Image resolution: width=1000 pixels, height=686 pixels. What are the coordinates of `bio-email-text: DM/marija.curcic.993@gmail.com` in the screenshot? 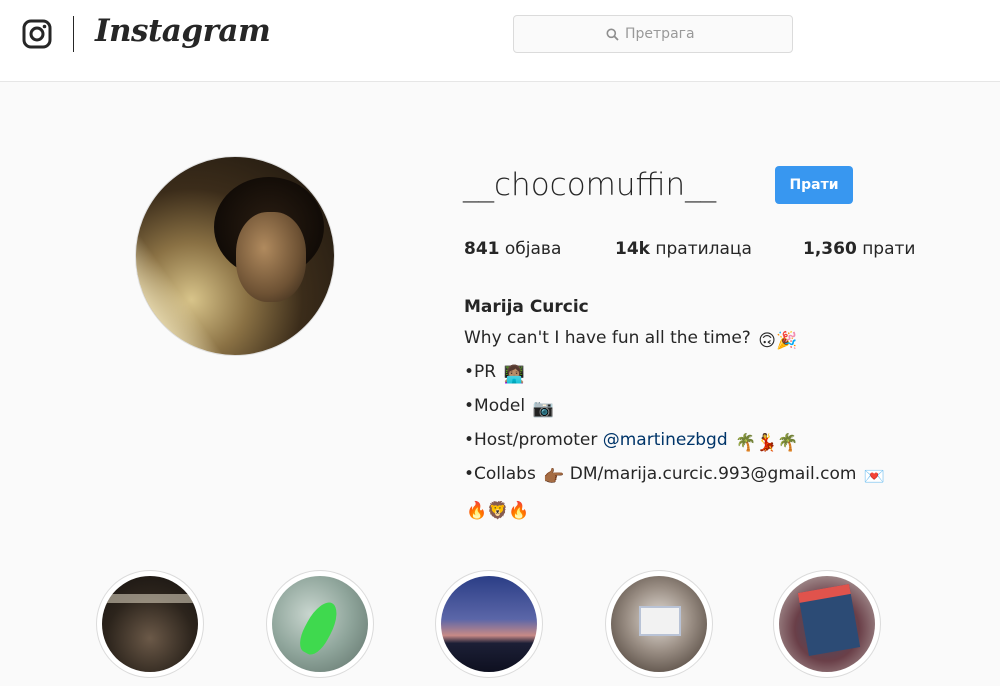 It's located at (713, 474).